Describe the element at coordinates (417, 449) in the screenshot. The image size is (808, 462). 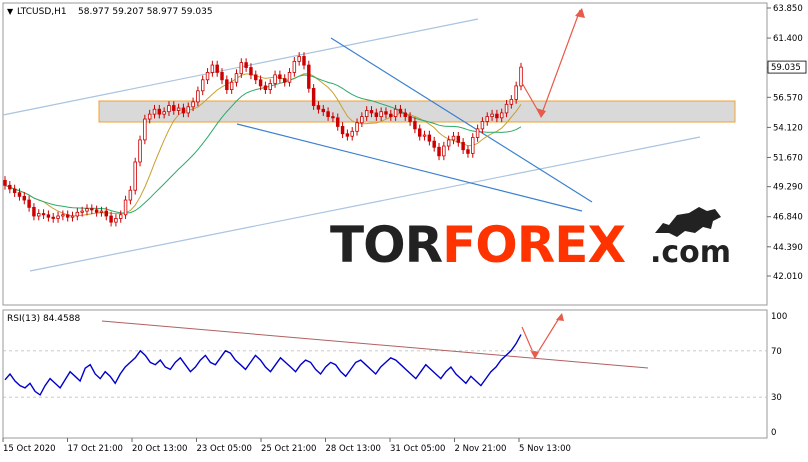
I see `time-tick-label: 31 Oct 05:00` at that location.